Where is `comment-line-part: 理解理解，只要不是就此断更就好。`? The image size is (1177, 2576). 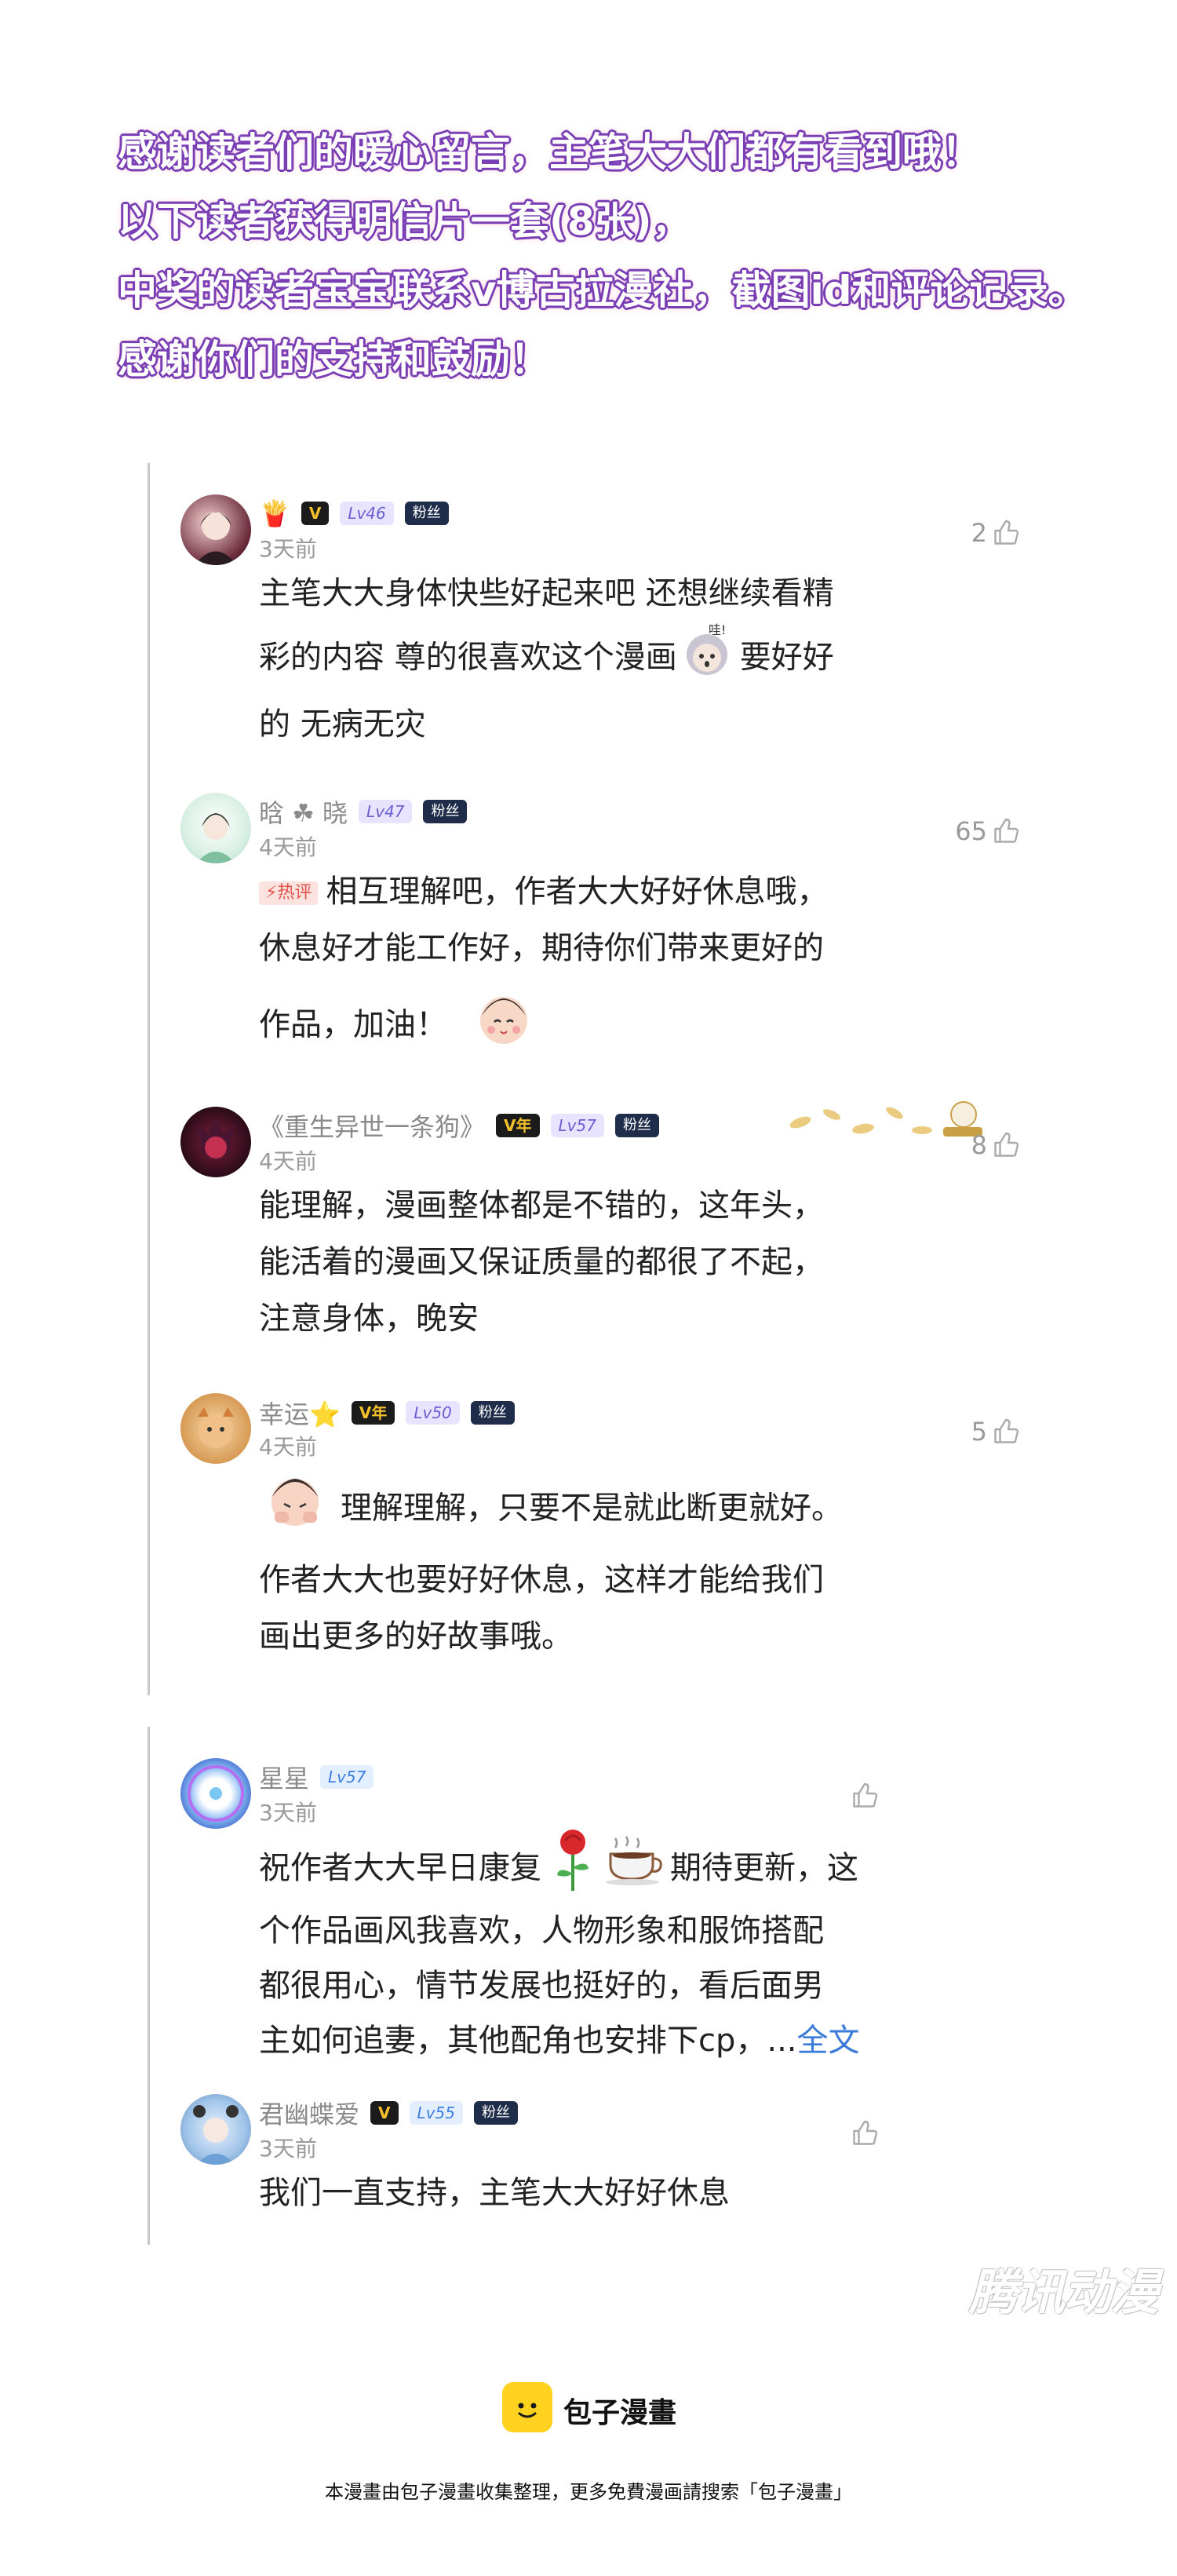 comment-line-part: 理解理解，只要不是就此断更就好。 is located at coordinates (592, 1508).